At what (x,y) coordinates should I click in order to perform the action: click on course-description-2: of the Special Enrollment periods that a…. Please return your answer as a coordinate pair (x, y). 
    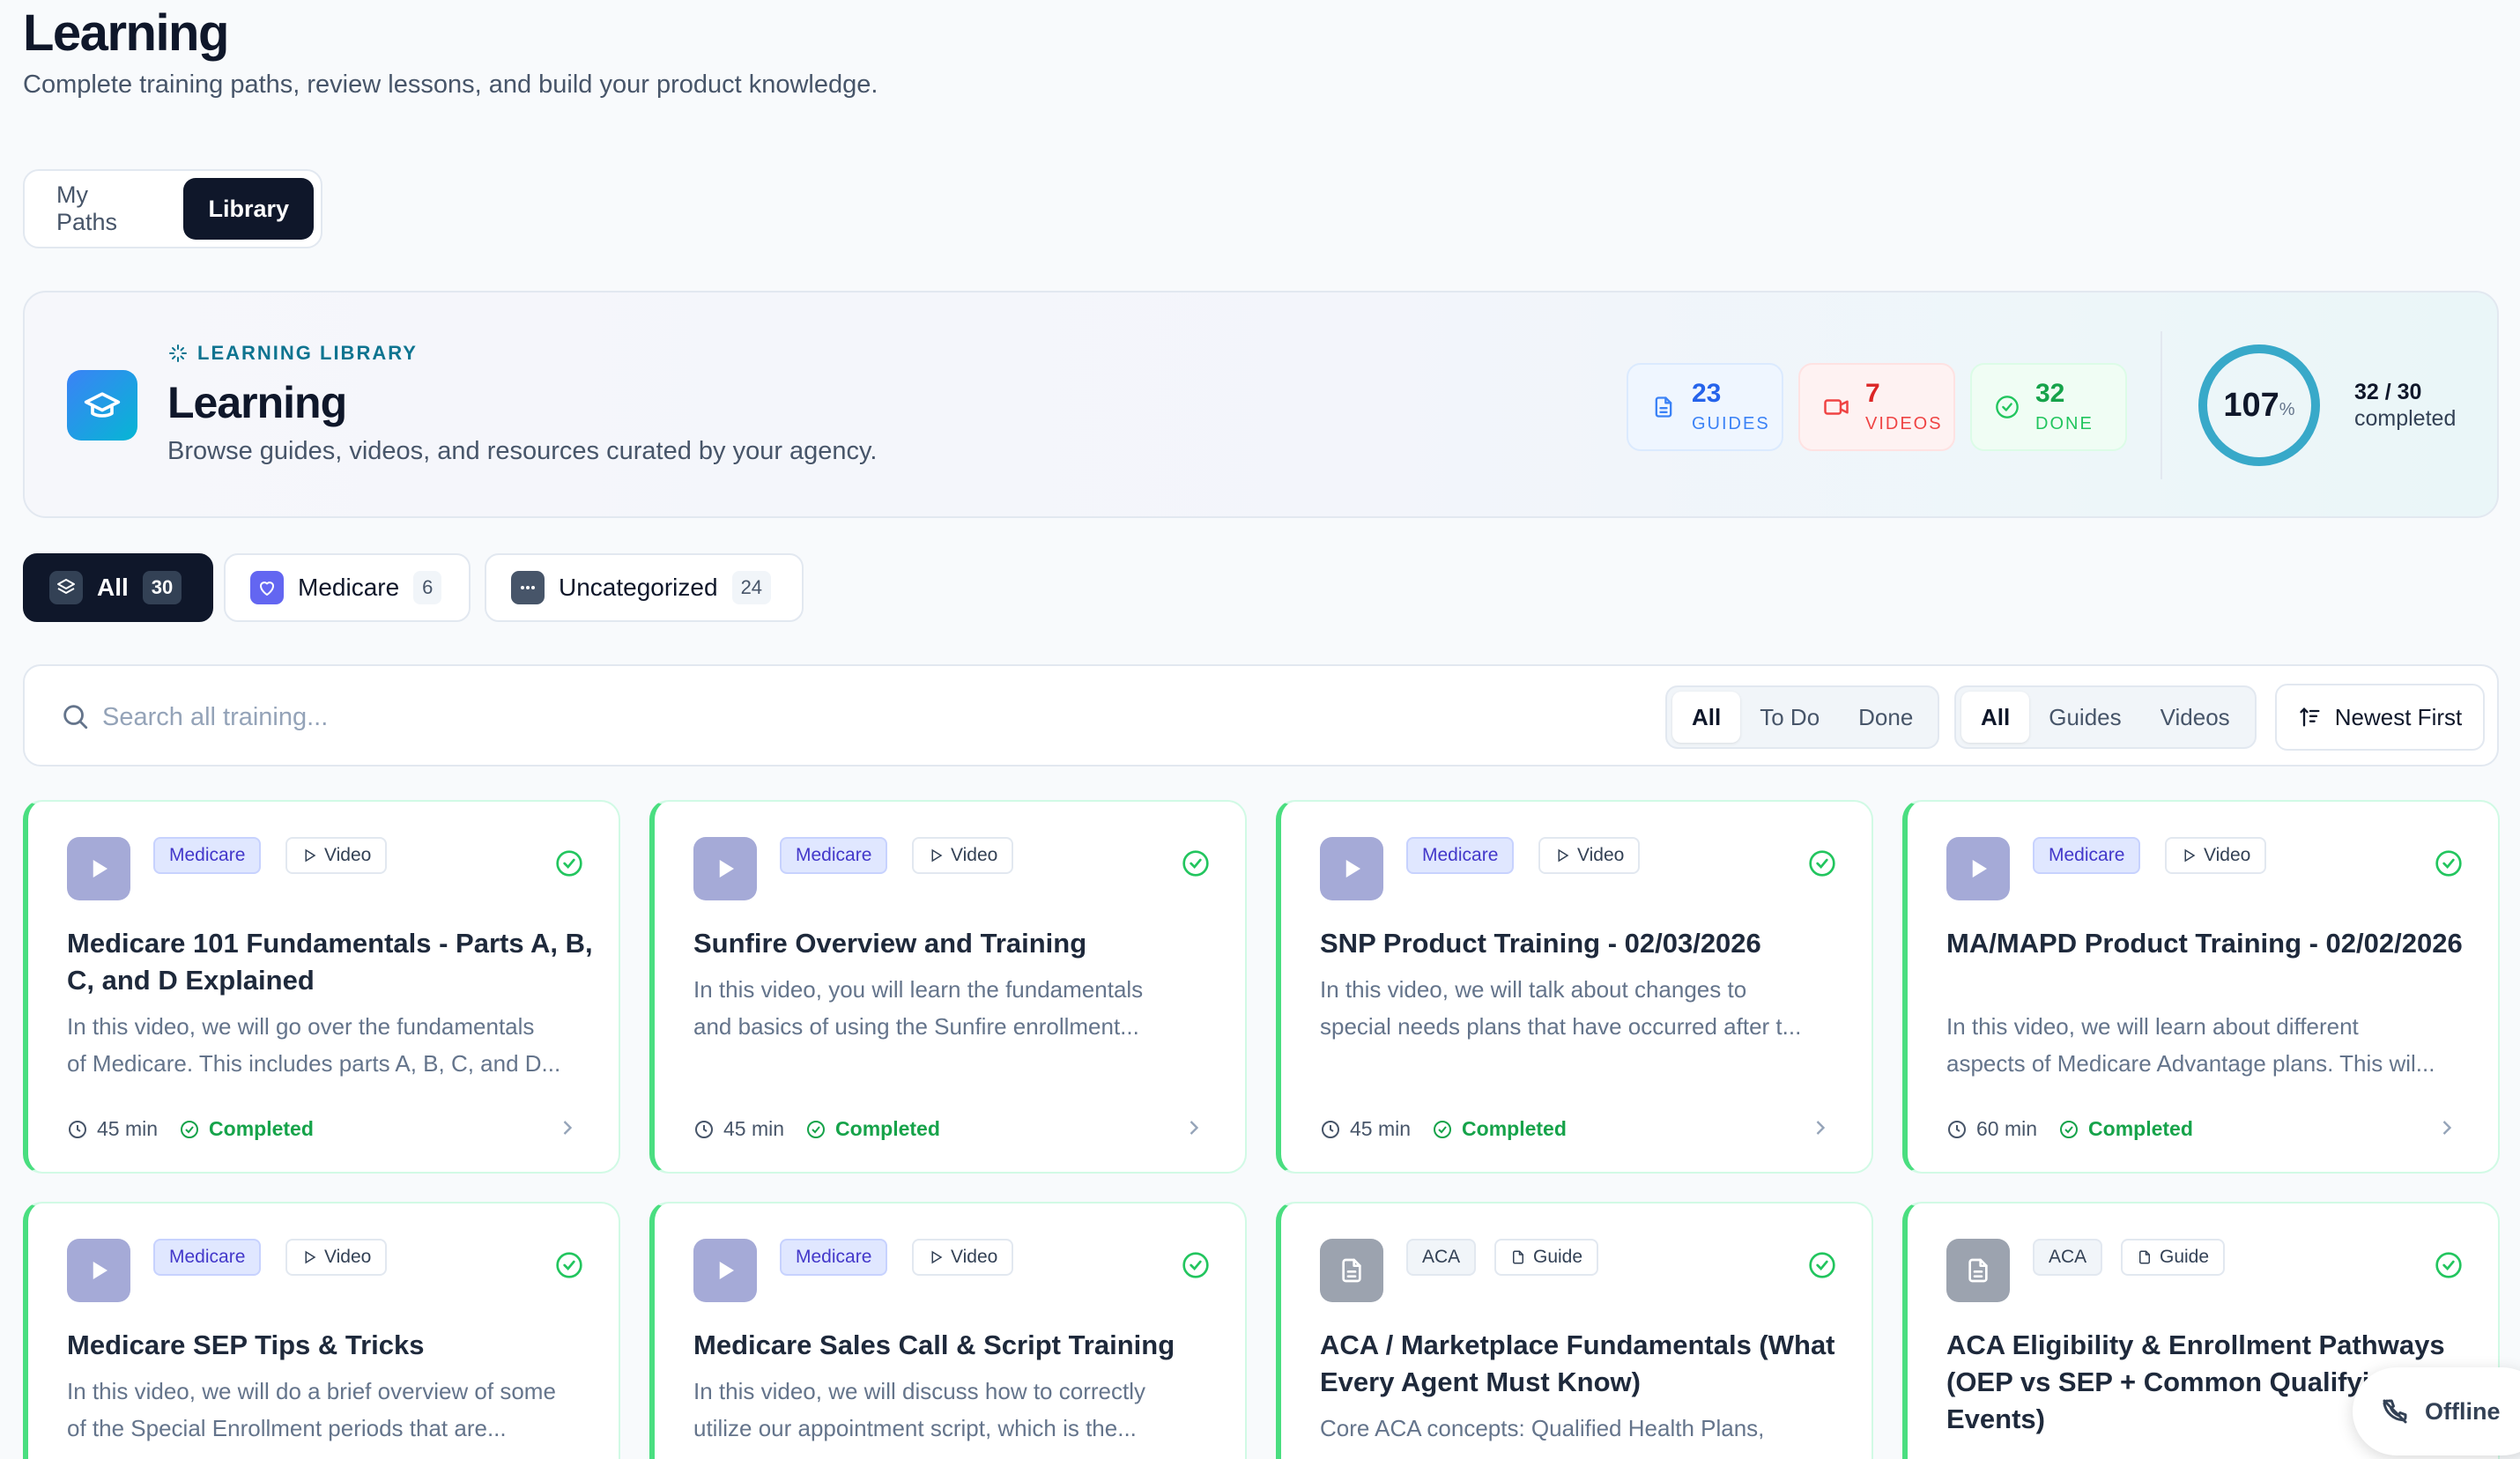
    Looking at the image, I should click on (287, 1428).